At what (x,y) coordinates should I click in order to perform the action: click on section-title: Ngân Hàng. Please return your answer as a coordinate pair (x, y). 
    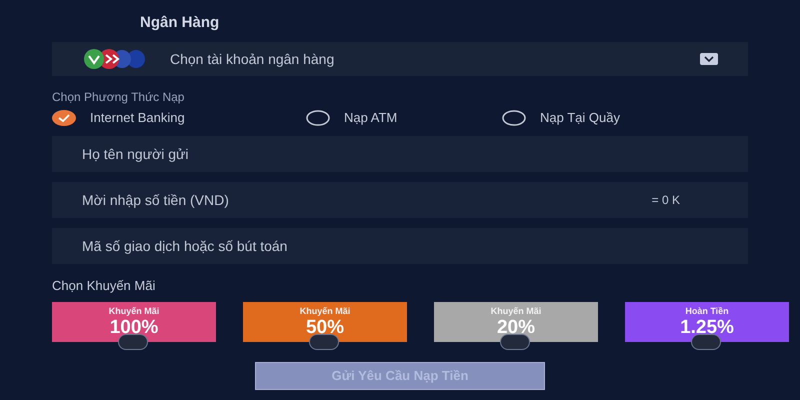
    Looking at the image, I should click on (180, 22).